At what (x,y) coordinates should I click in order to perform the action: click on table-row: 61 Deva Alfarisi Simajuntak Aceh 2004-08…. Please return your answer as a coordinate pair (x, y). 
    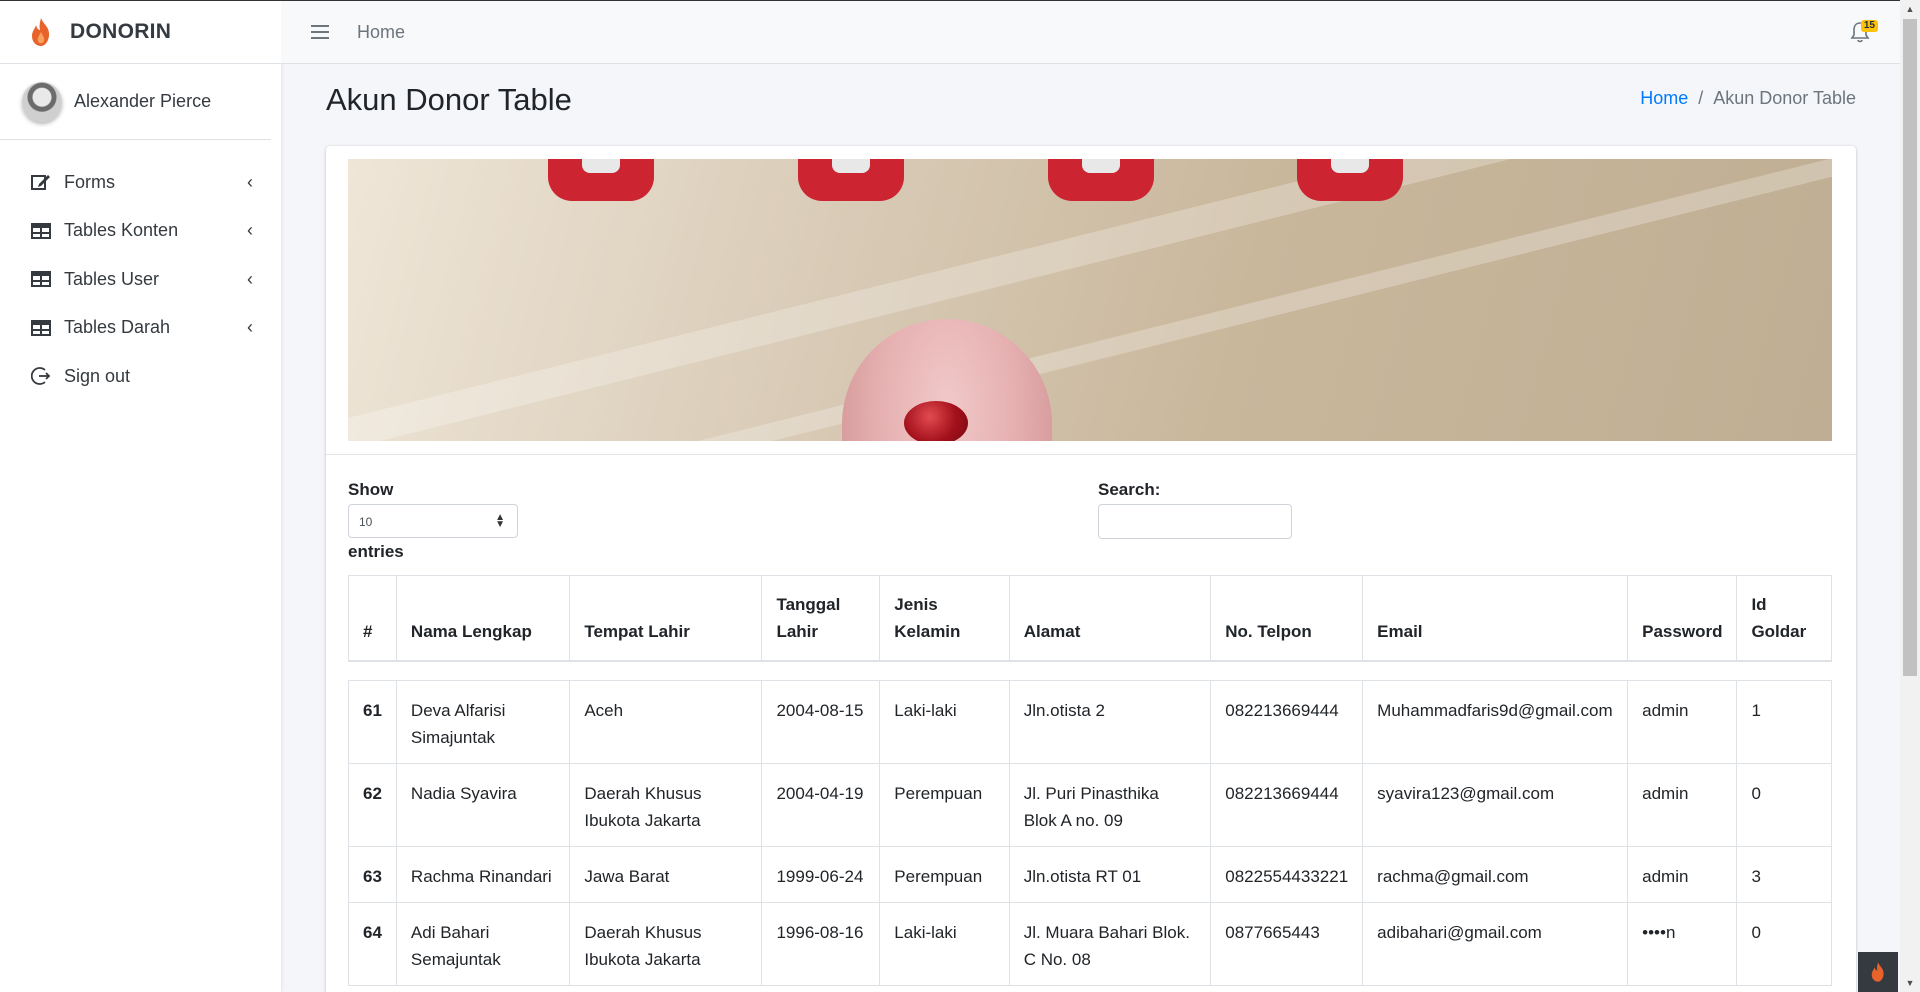
    Looking at the image, I should click on (1090, 722).